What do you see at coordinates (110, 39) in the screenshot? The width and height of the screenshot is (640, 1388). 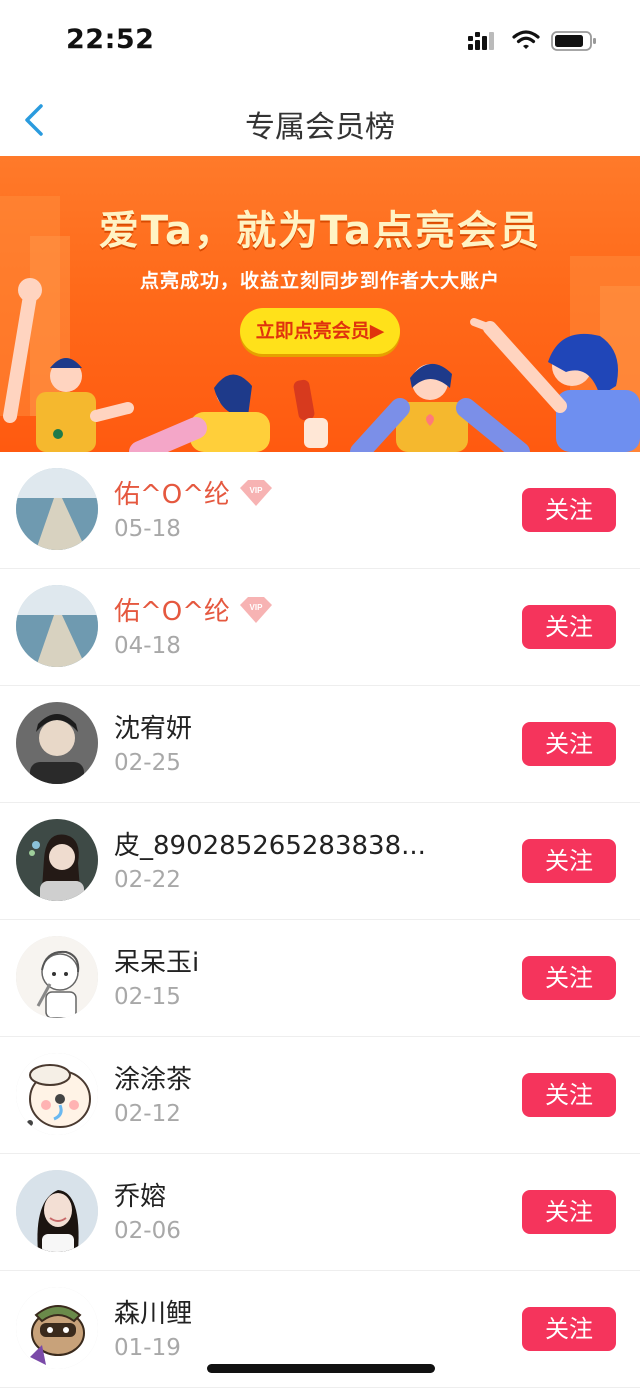 I see `status-time: 22:52` at bounding box center [110, 39].